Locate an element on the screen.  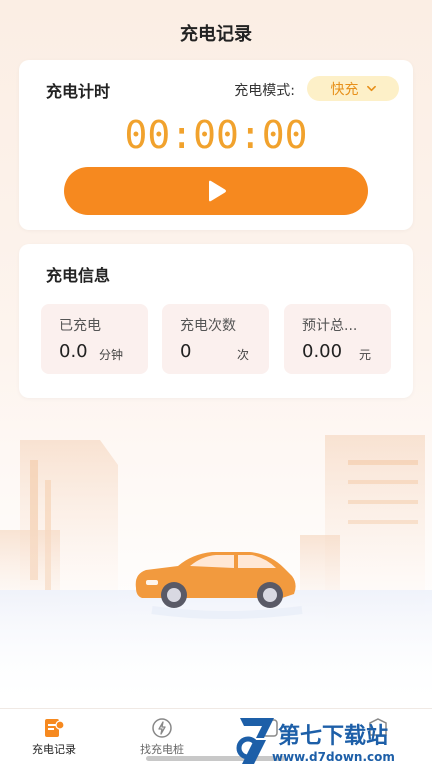
stat-charged-time: 已充电 0.0 分钟 is located at coordinates (94, 339).